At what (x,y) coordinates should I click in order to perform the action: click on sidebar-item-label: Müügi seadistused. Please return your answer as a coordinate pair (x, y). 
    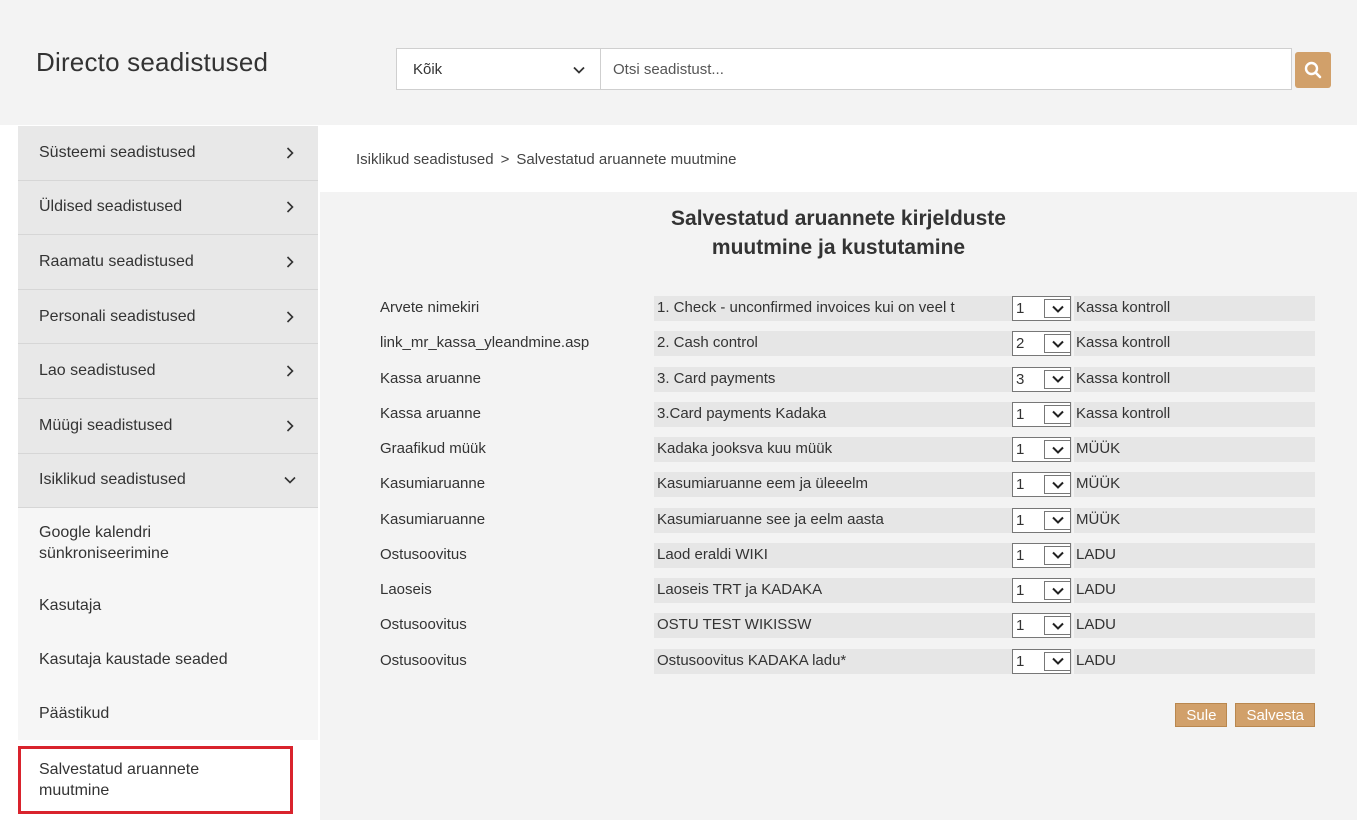
    Looking at the image, I should click on (106, 425).